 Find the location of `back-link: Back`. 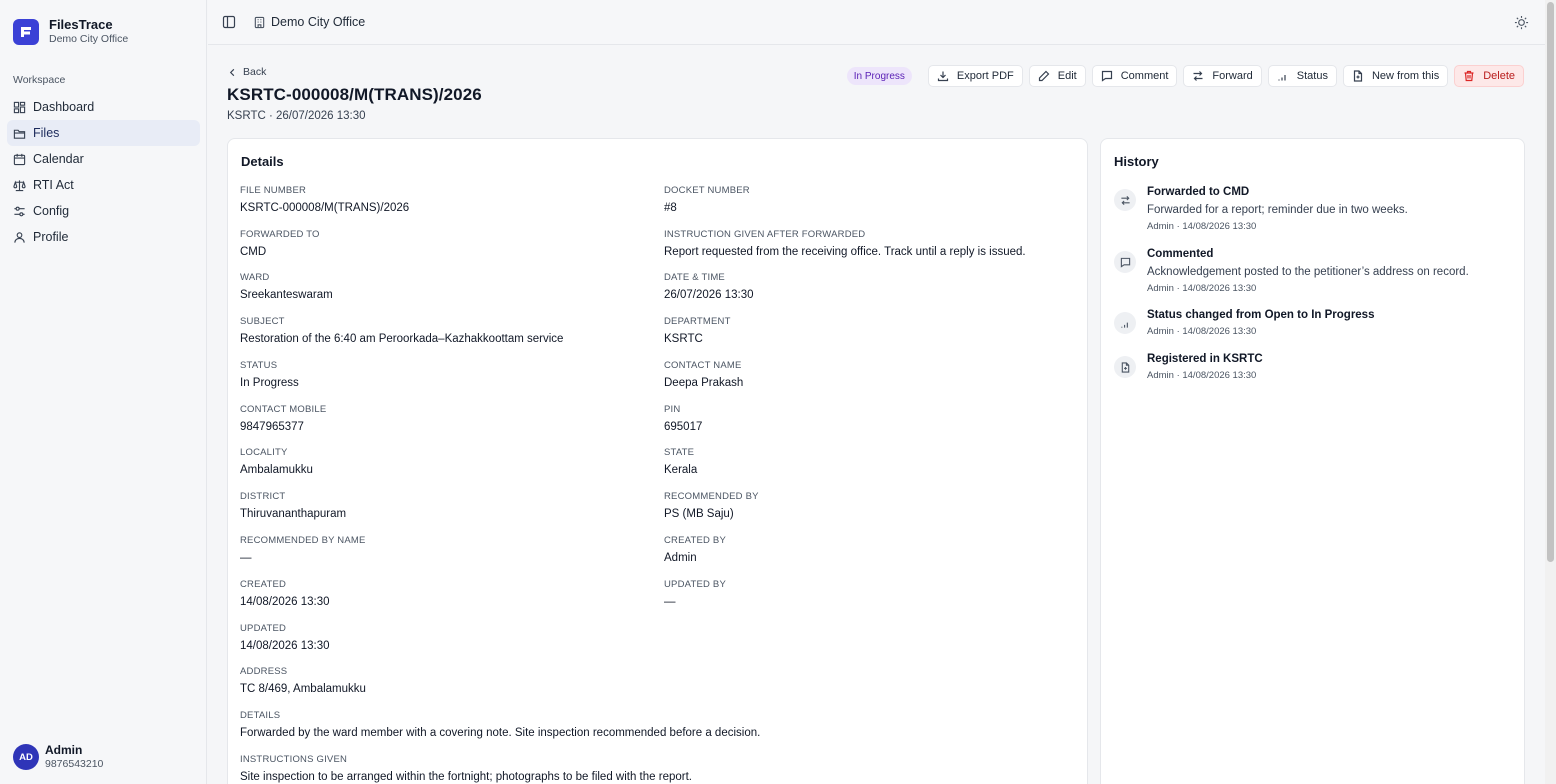

back-link: Back is located at coordinates (247, 72).